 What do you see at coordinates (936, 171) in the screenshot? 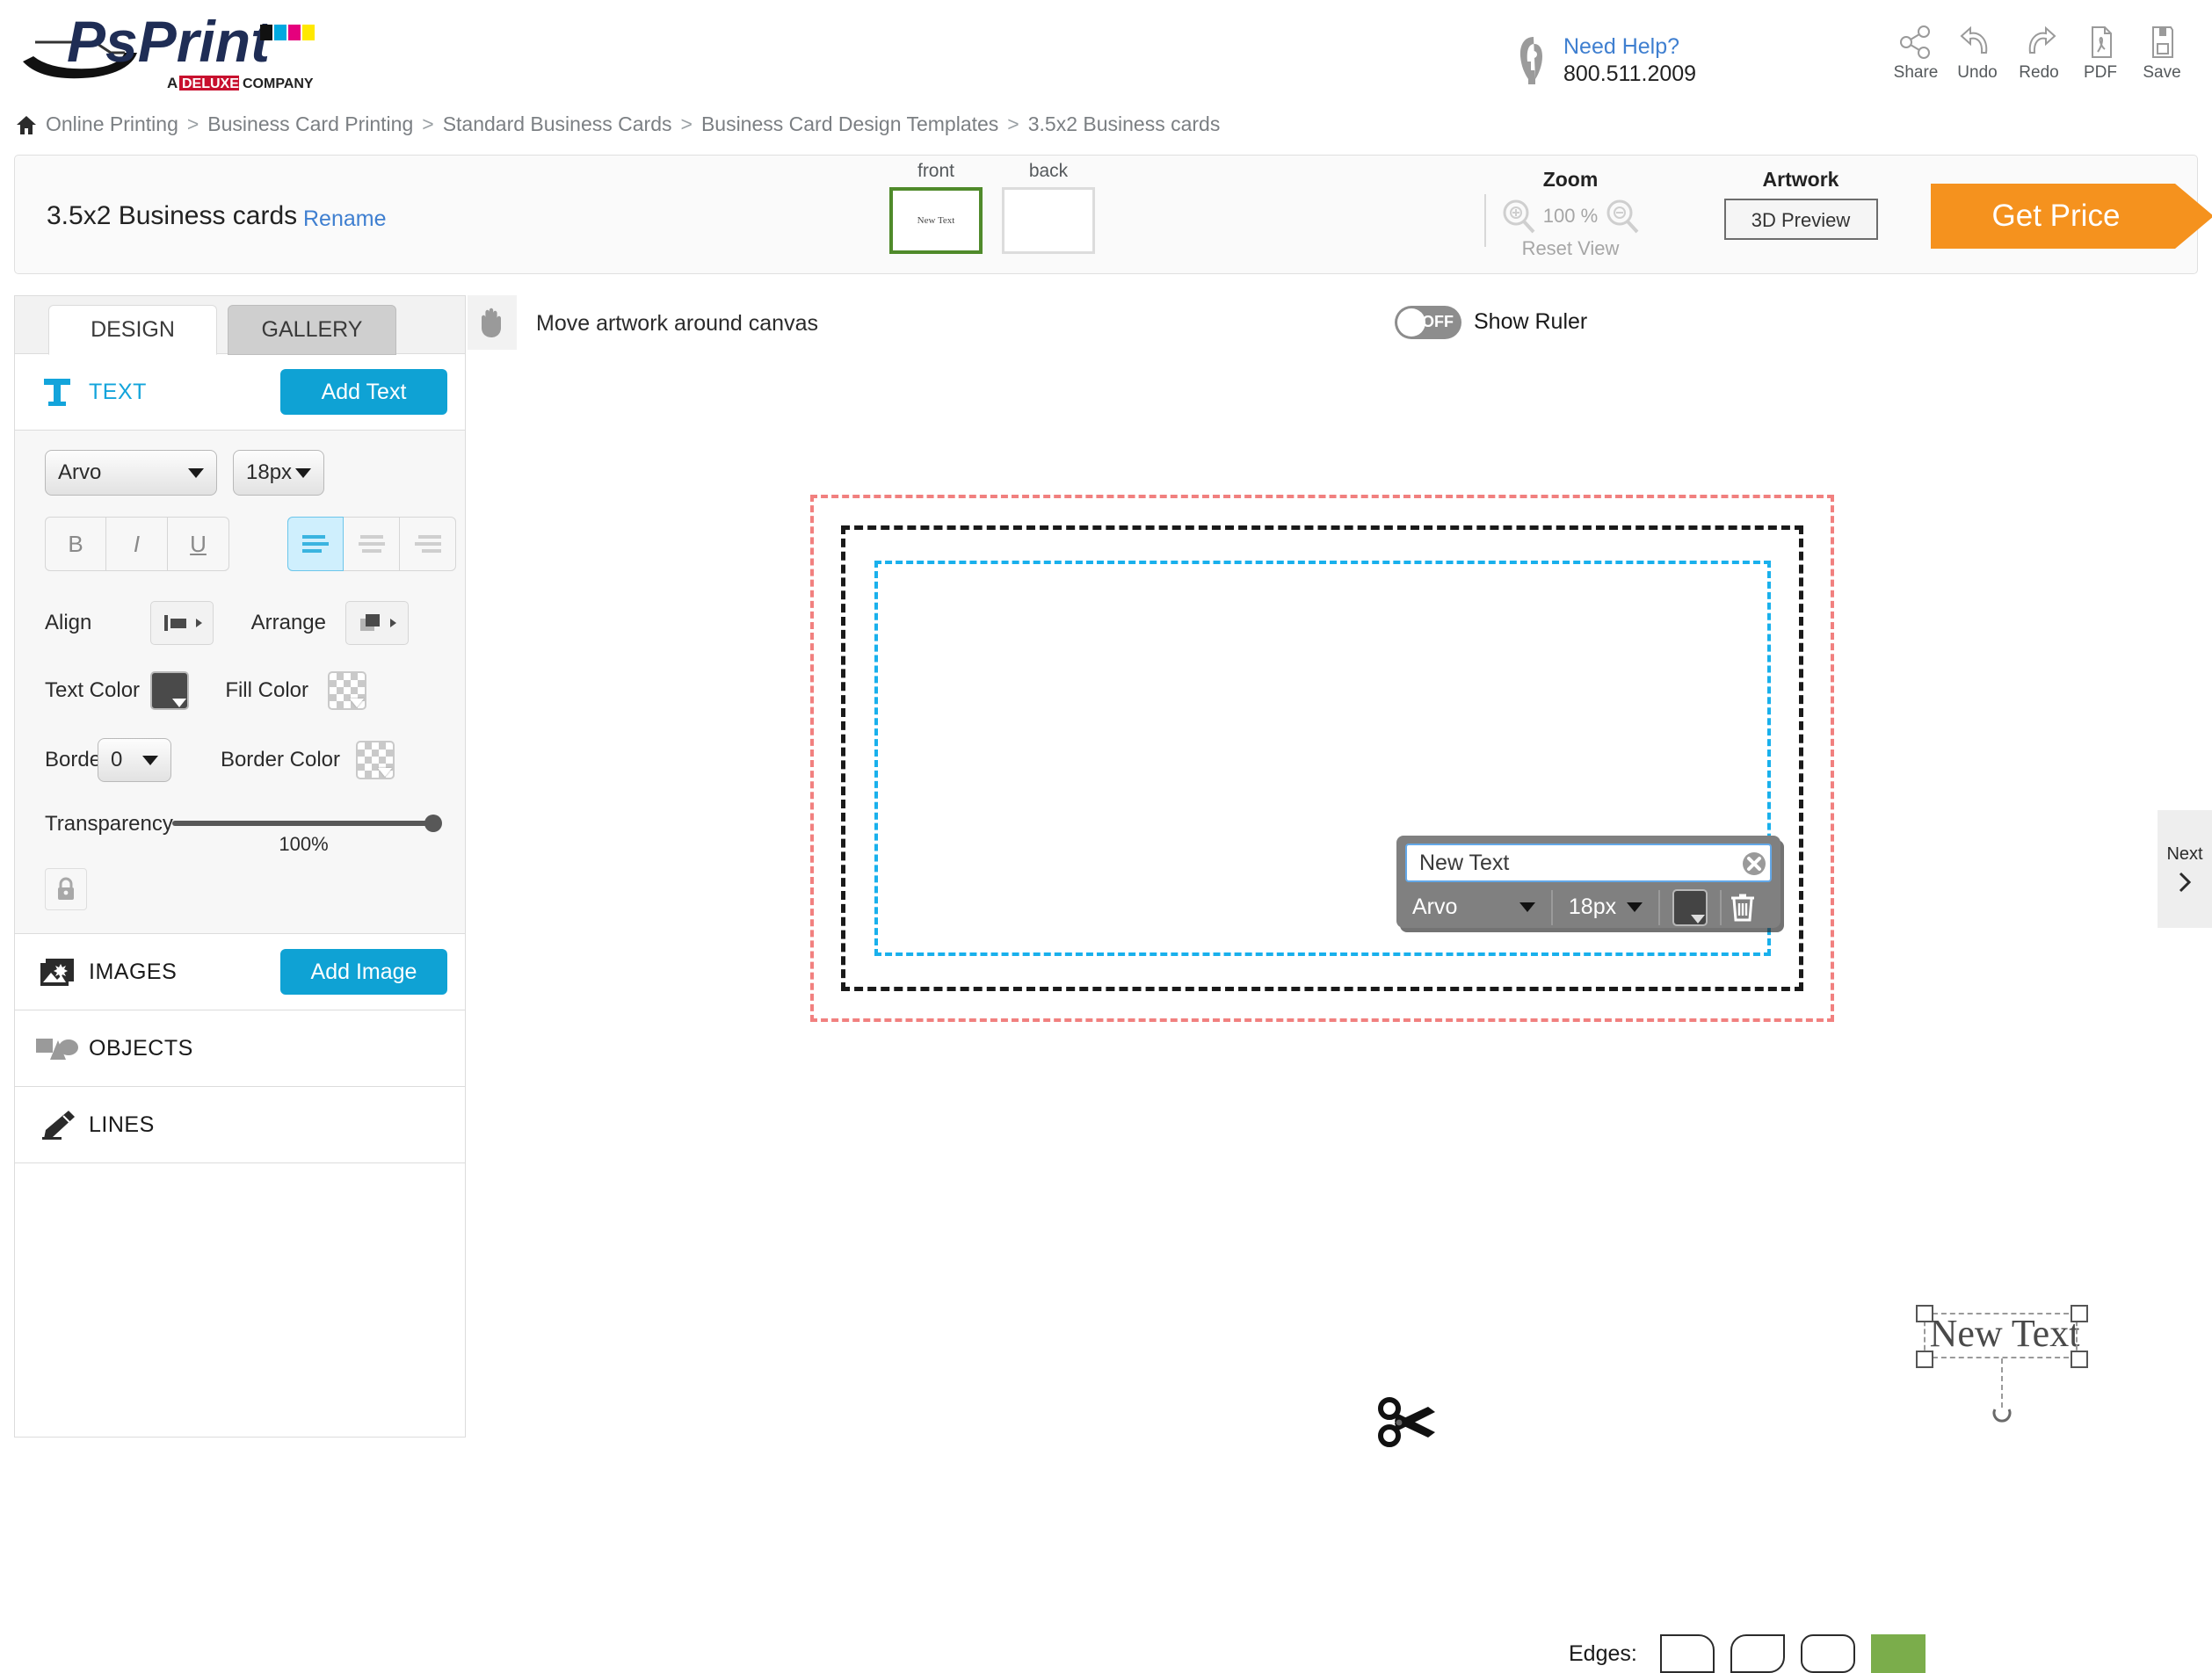
I see `side-front-label: front` at bounding box center [936, 171].